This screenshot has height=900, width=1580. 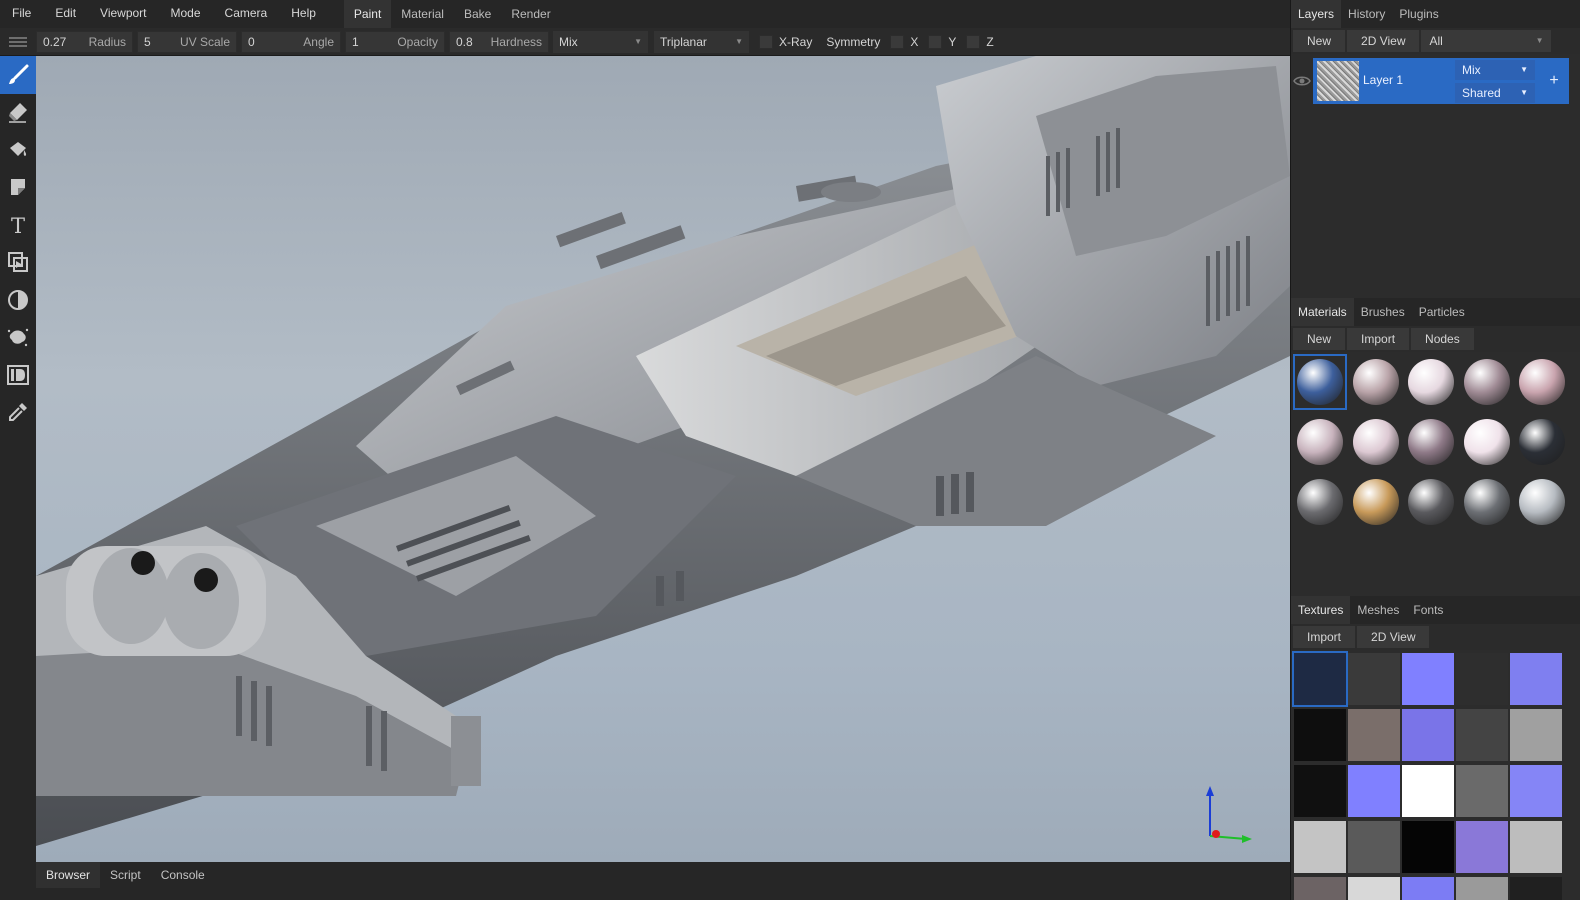 What do you see at coordinates (1495, 70) in the screenshot?
I see `layer-blend-select: Mix ▼` at bounding box center [1495, 70].